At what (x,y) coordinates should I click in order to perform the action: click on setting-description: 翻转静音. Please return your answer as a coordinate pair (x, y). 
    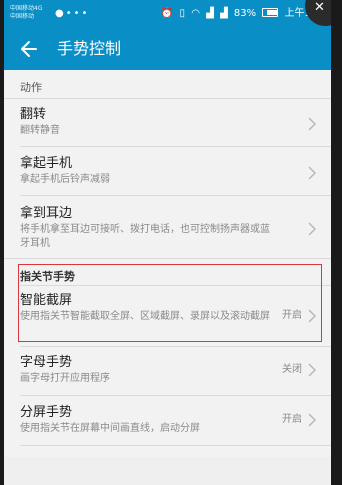
    Looking at the image, I should click on (40, 130).